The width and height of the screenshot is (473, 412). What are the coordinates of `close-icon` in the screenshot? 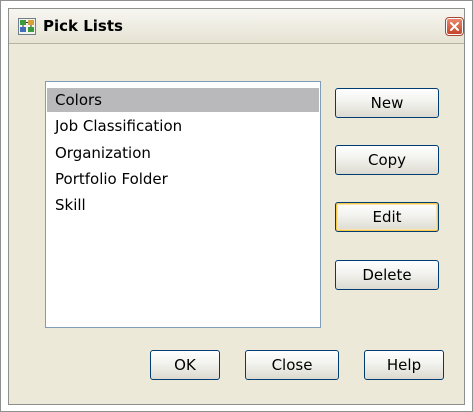 It's located at (454, 26).